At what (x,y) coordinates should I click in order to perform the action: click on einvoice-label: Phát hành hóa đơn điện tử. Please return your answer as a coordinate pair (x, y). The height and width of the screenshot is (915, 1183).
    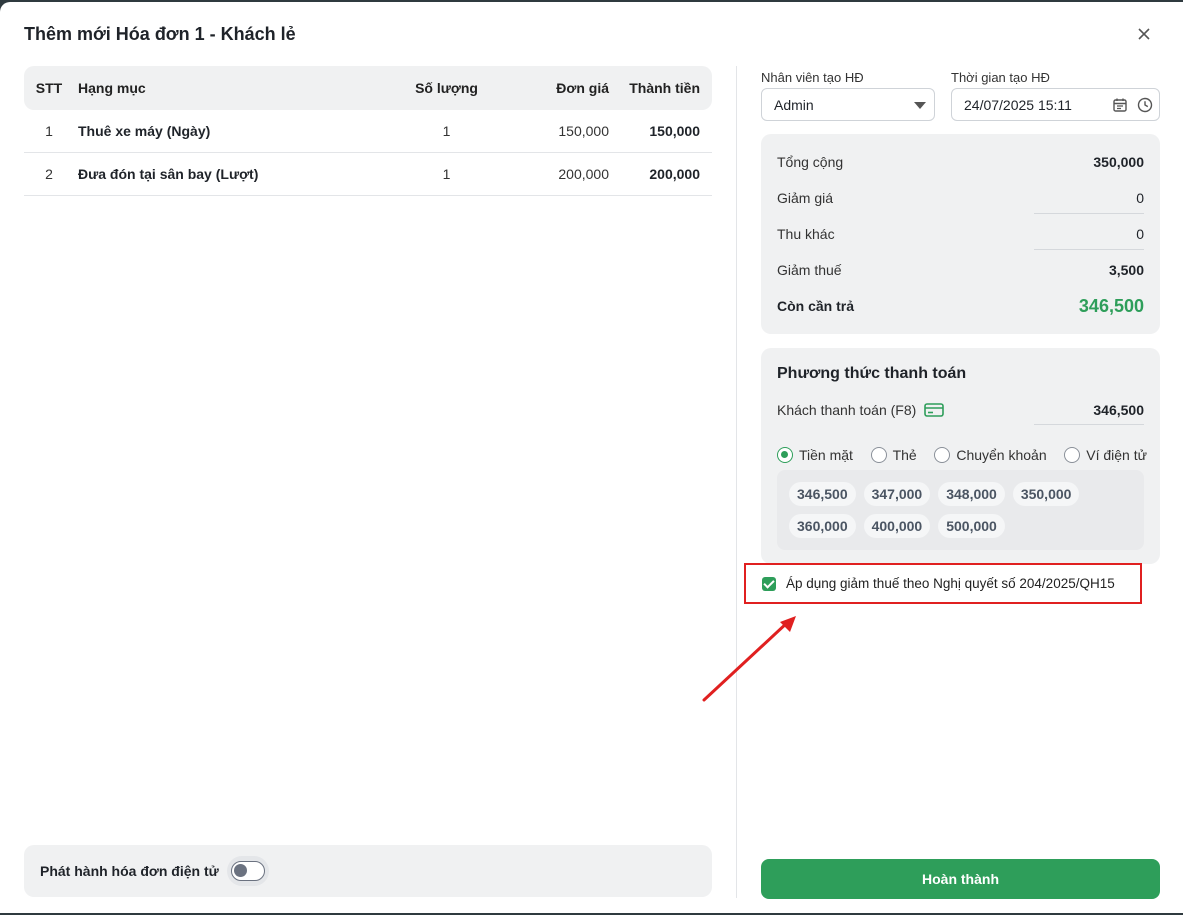
    Looking at the image, I should click on (129, 871).